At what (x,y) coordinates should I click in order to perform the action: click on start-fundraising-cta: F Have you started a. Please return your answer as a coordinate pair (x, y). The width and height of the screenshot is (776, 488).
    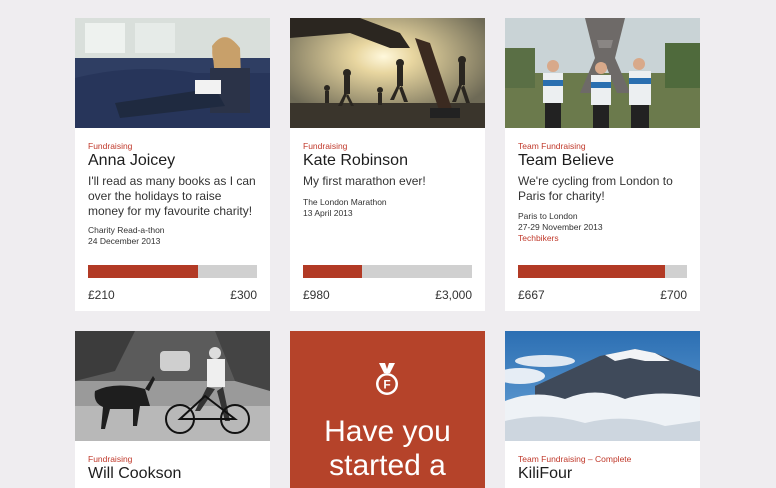
    Looking at the image, I should click on (387, 409).